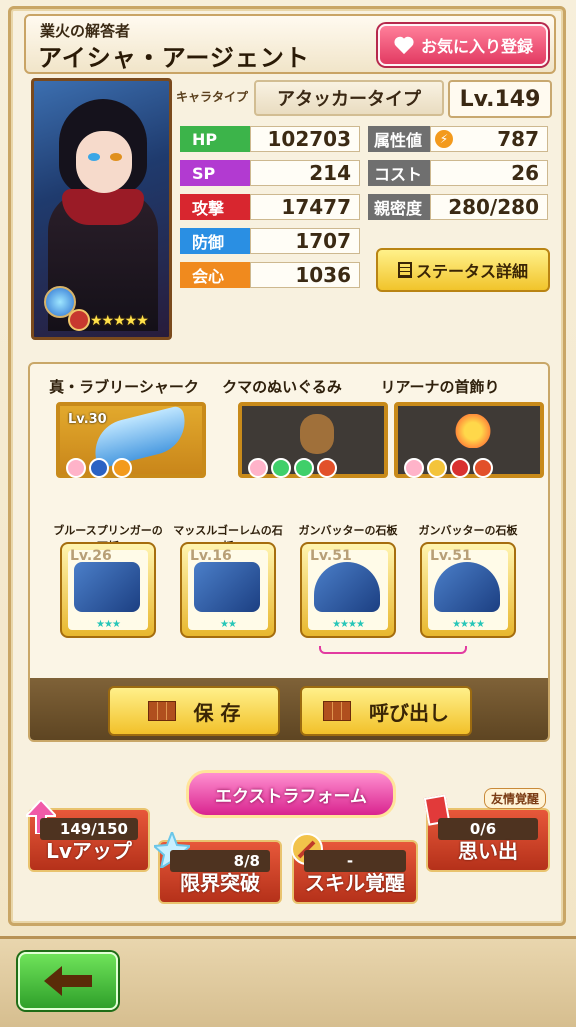 Image resolution: width=576 pixels, height=1027 pixels. What do you see at coordinates (489, 173) in the screenshot?
I see `stat-value: 26` at bounding box center [489, 173].